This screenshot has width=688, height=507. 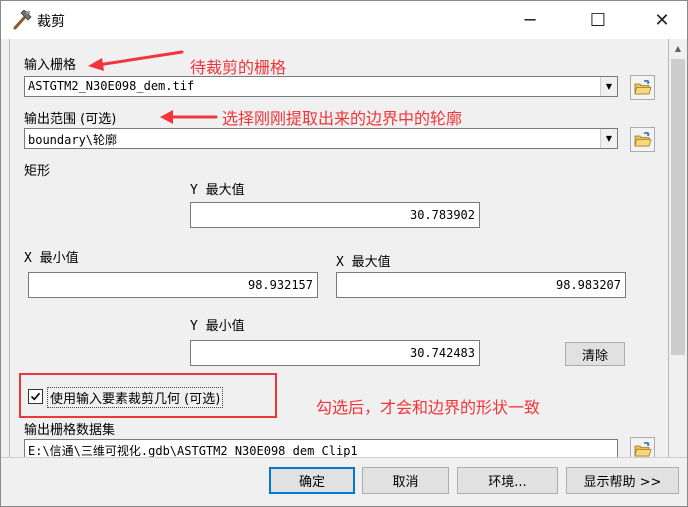 What do you see at coordinates (622, 480) in the screenshot?
I see `show-help-button: 显示帮助 >>` at bounding box center [622, 480].